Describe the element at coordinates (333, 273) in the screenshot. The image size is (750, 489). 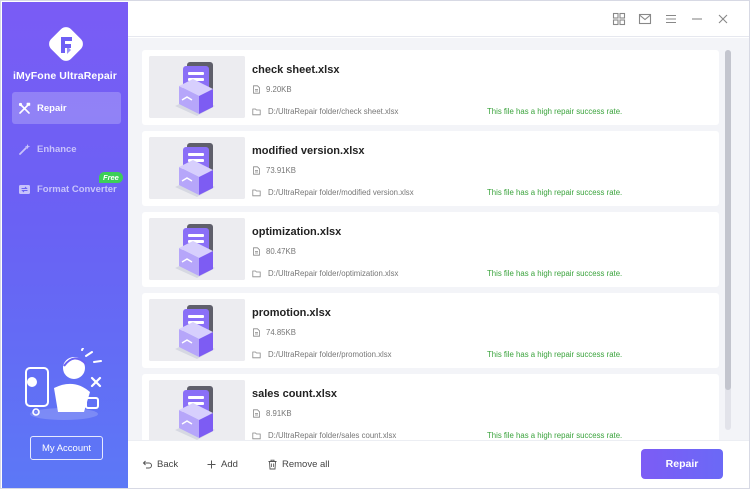
I see `file-path: D:/UltraRepair folder/optimization.xlsx` at that location.